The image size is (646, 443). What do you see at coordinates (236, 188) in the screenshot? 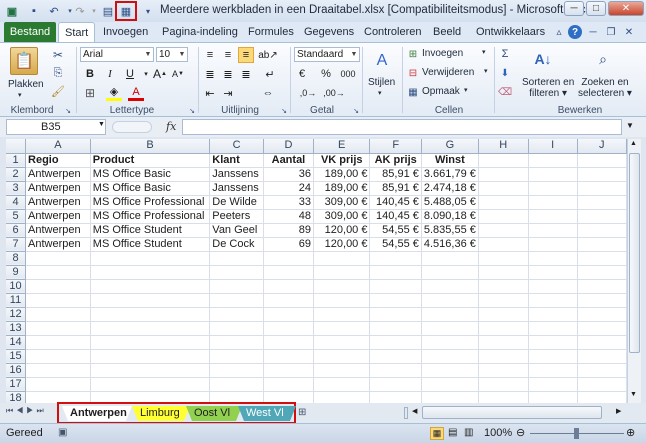
I see `cell: Janssens` at bounding box center [236, 188].